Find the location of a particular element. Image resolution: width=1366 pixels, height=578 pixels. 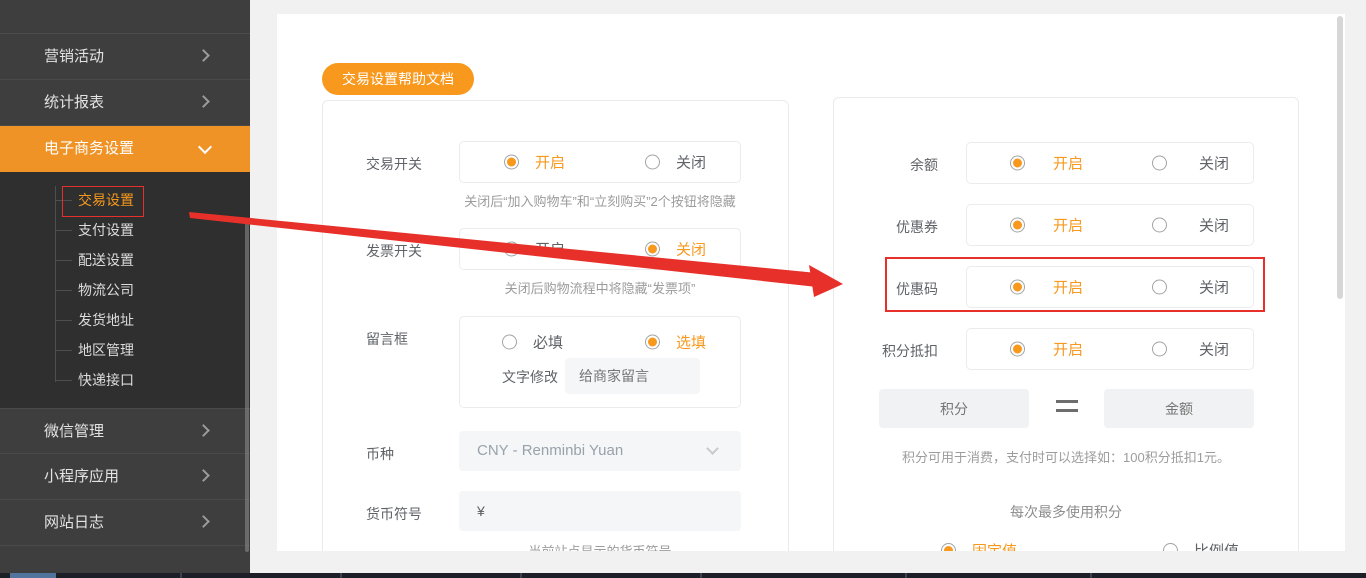

sidebar-item-label: 微信管理 is located at coordinates (74, 431).